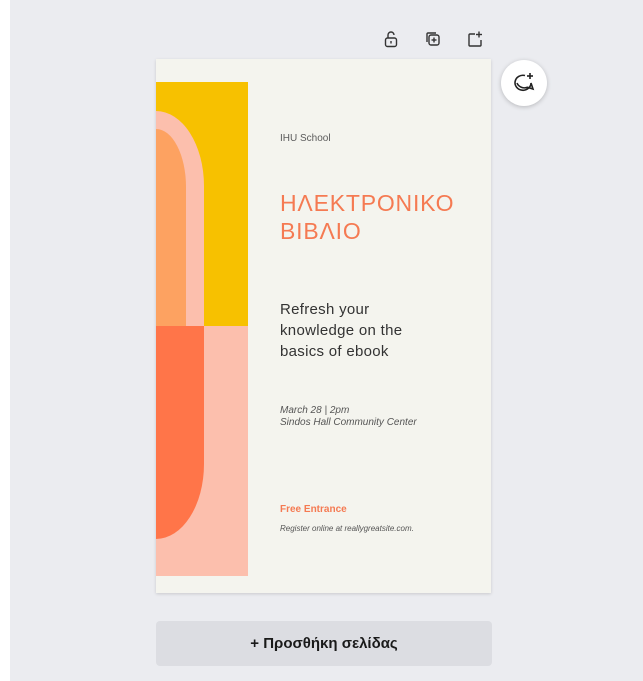  Describe the element at coordinates (324, 643) in the screenshot. I see `add-page-button: + Προσθήκη σελίδας` at that location.